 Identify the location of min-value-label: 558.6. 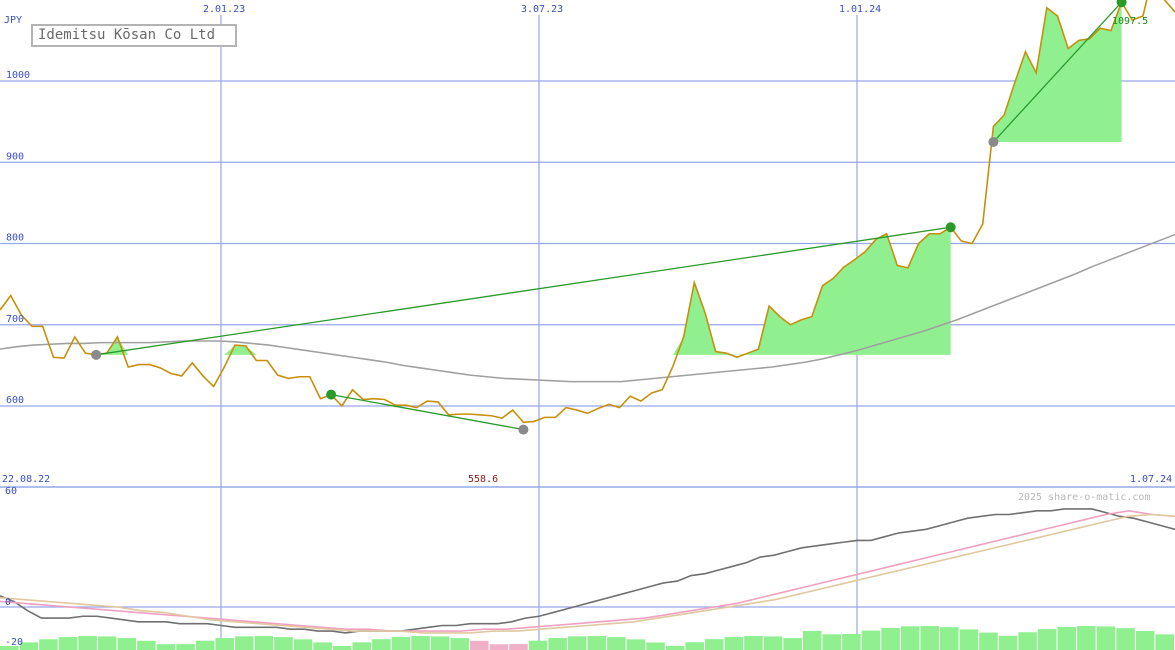
(483, 479).